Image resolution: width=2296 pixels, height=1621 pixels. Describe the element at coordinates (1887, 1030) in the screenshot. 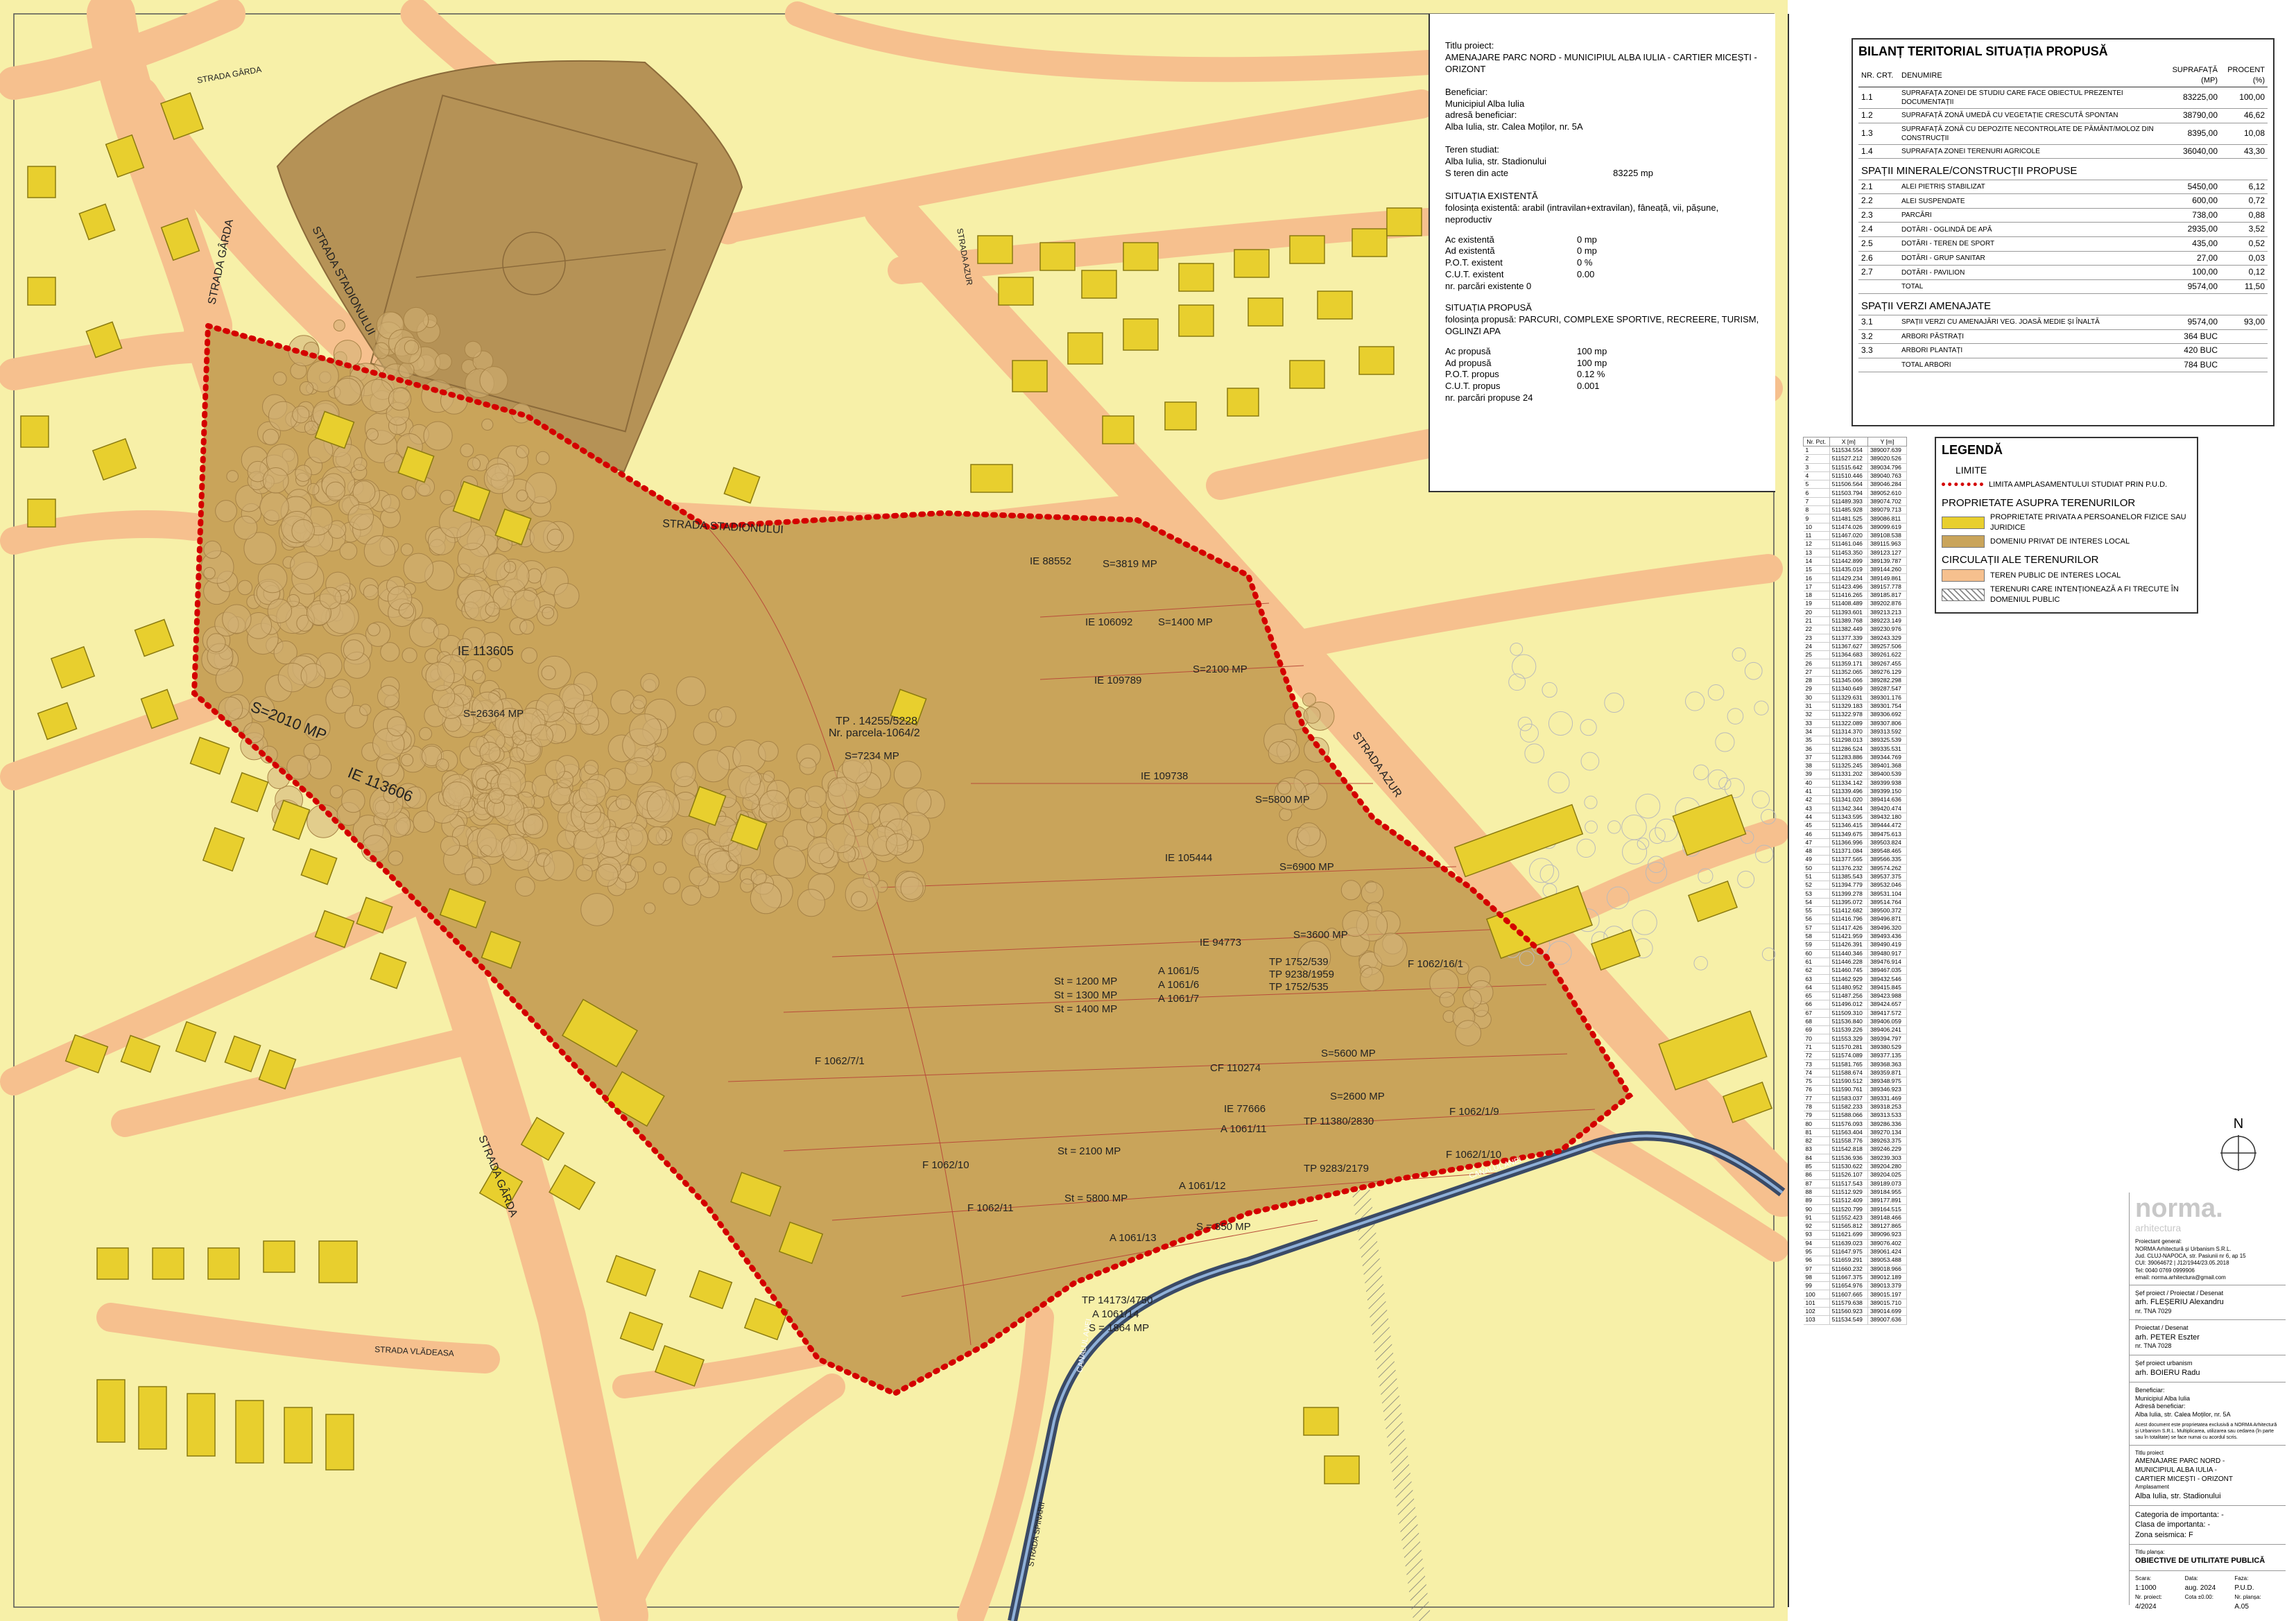

I see `coord-y: 389406.241` at that location.